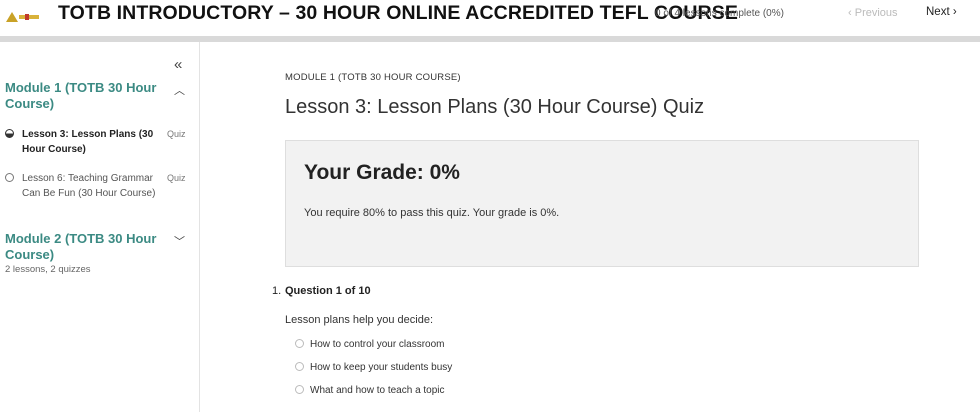  Describe the element at coordinates (938, 12) in the screenshot. I see `next-label: Next` at that location.